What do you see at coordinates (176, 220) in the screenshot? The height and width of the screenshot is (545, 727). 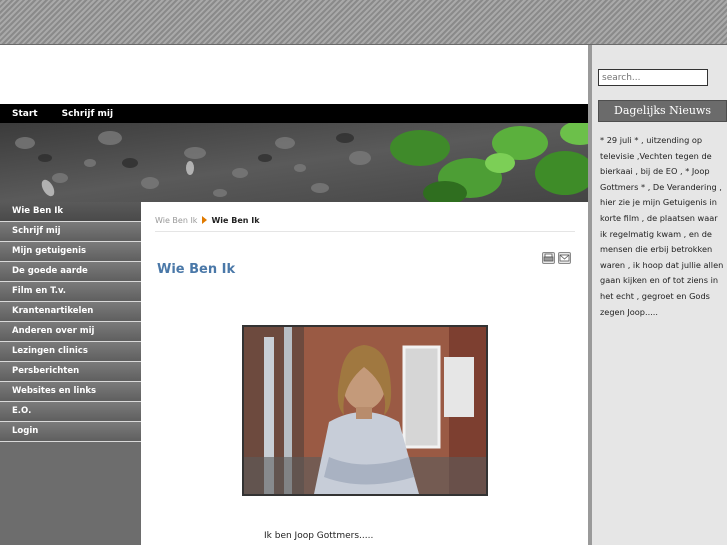 I see `breadcrumb-parent-link: Wie Ben Ik` at bounding box center [176, 220].